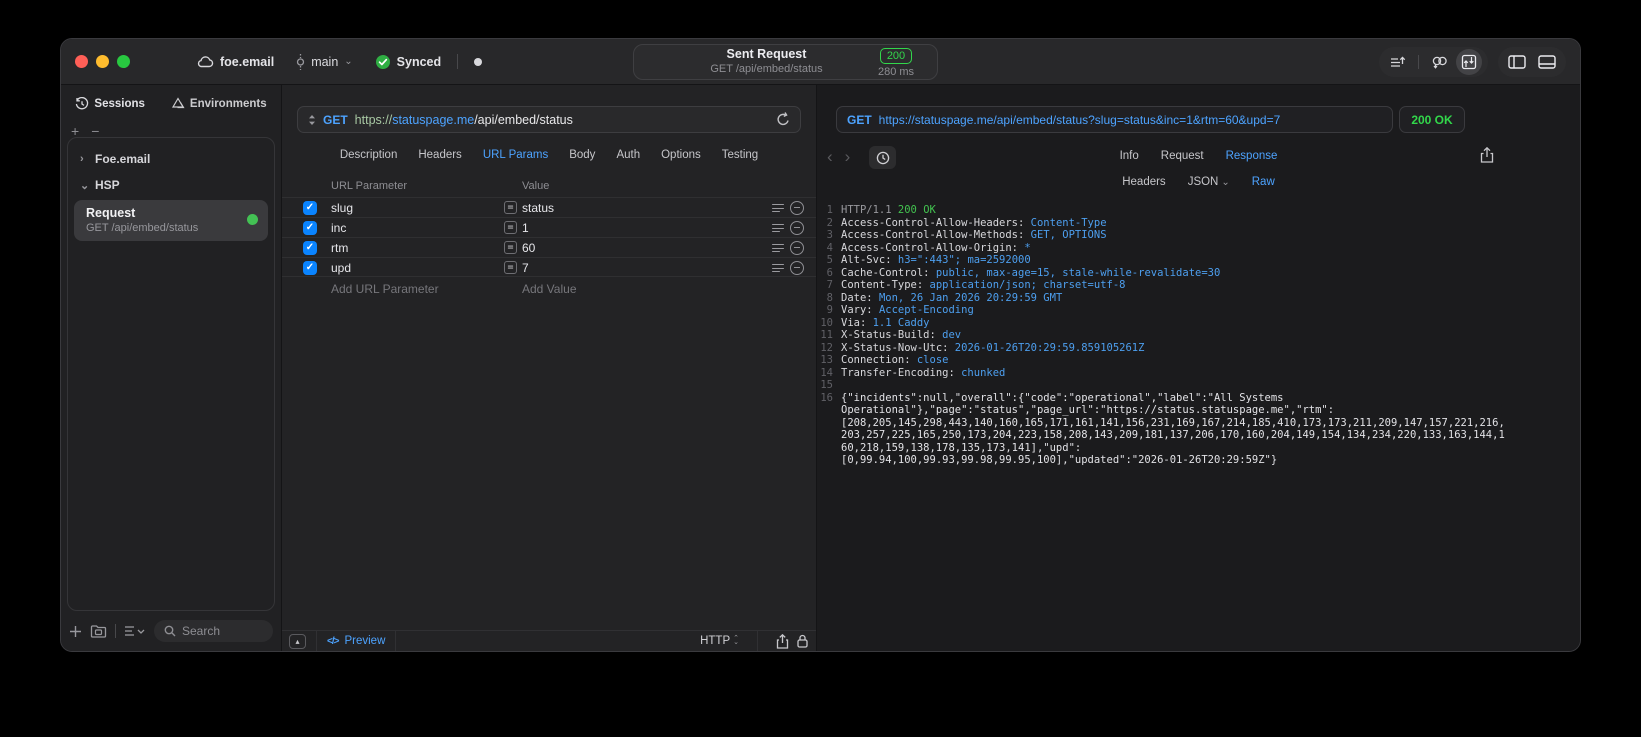  I want to click on request-list-item-selected: Request GET /api/embed/status, so click(171, 220).